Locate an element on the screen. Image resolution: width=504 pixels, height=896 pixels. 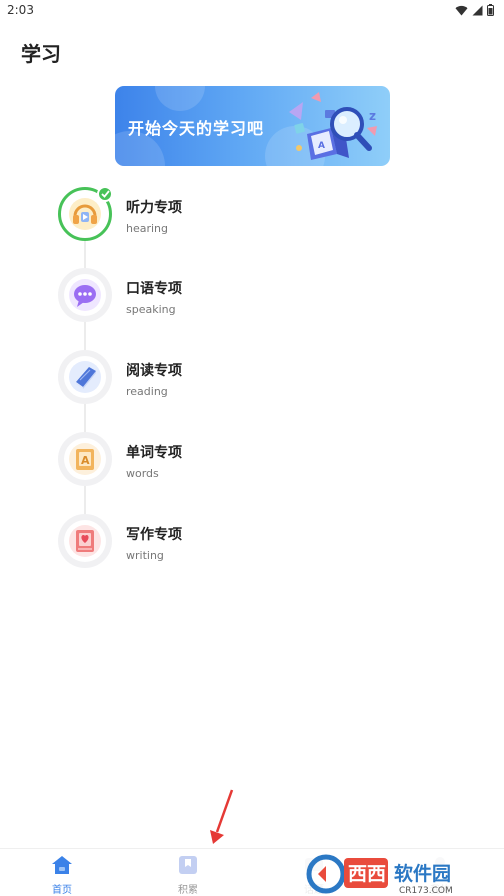
lesson-reading: 阅读专项 reading is located at coordinates (208, 378).